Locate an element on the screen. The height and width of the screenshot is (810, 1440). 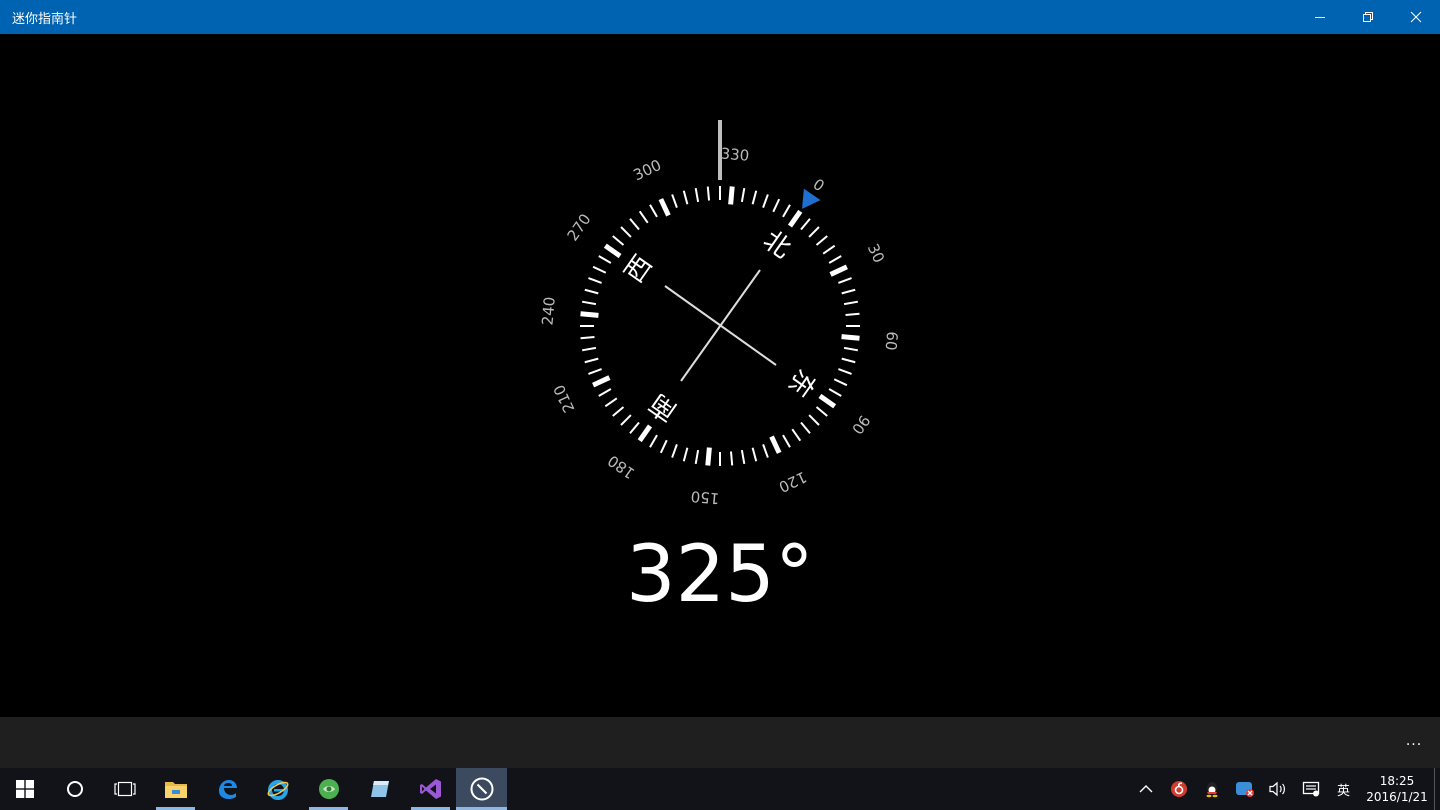
restore-button is located at coordinates (1368, 17).